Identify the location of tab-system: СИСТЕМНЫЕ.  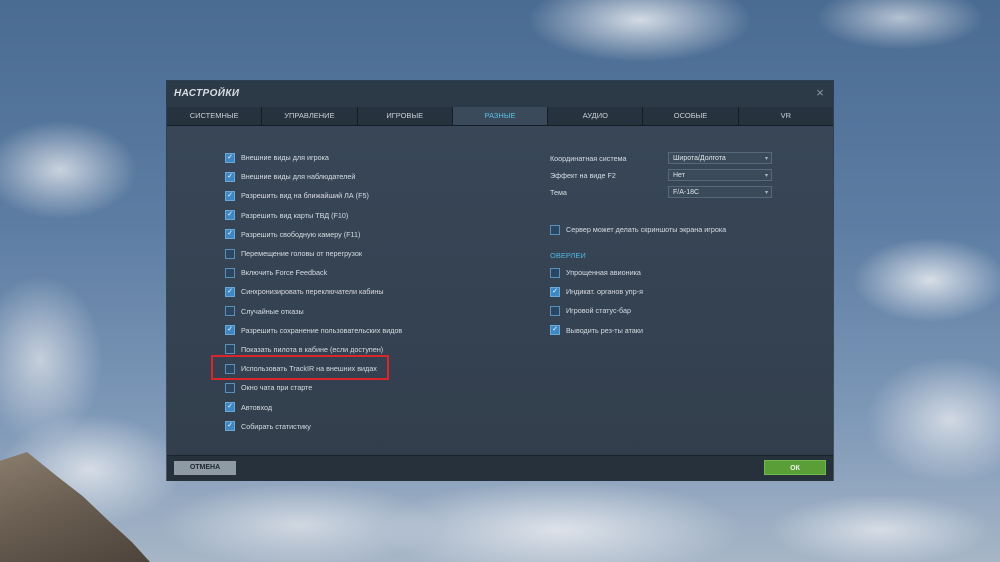
(215, 116).